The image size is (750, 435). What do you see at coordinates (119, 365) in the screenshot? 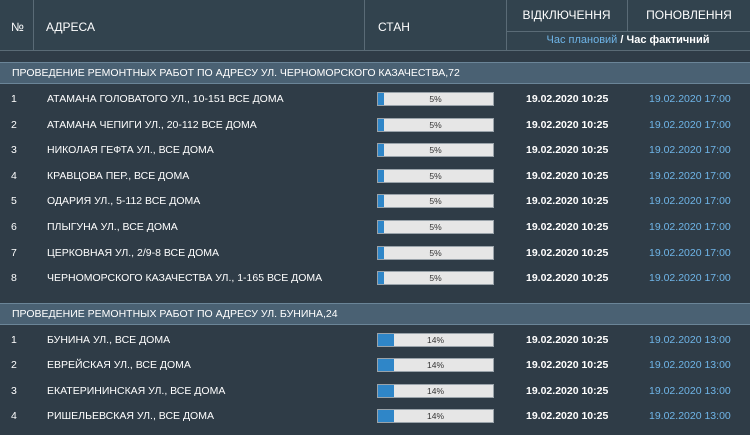
I see `row-address: ЕВРЕЙСКАЯ УЛ., ВСЕ ДОМА` at bounding box center [119, 365].